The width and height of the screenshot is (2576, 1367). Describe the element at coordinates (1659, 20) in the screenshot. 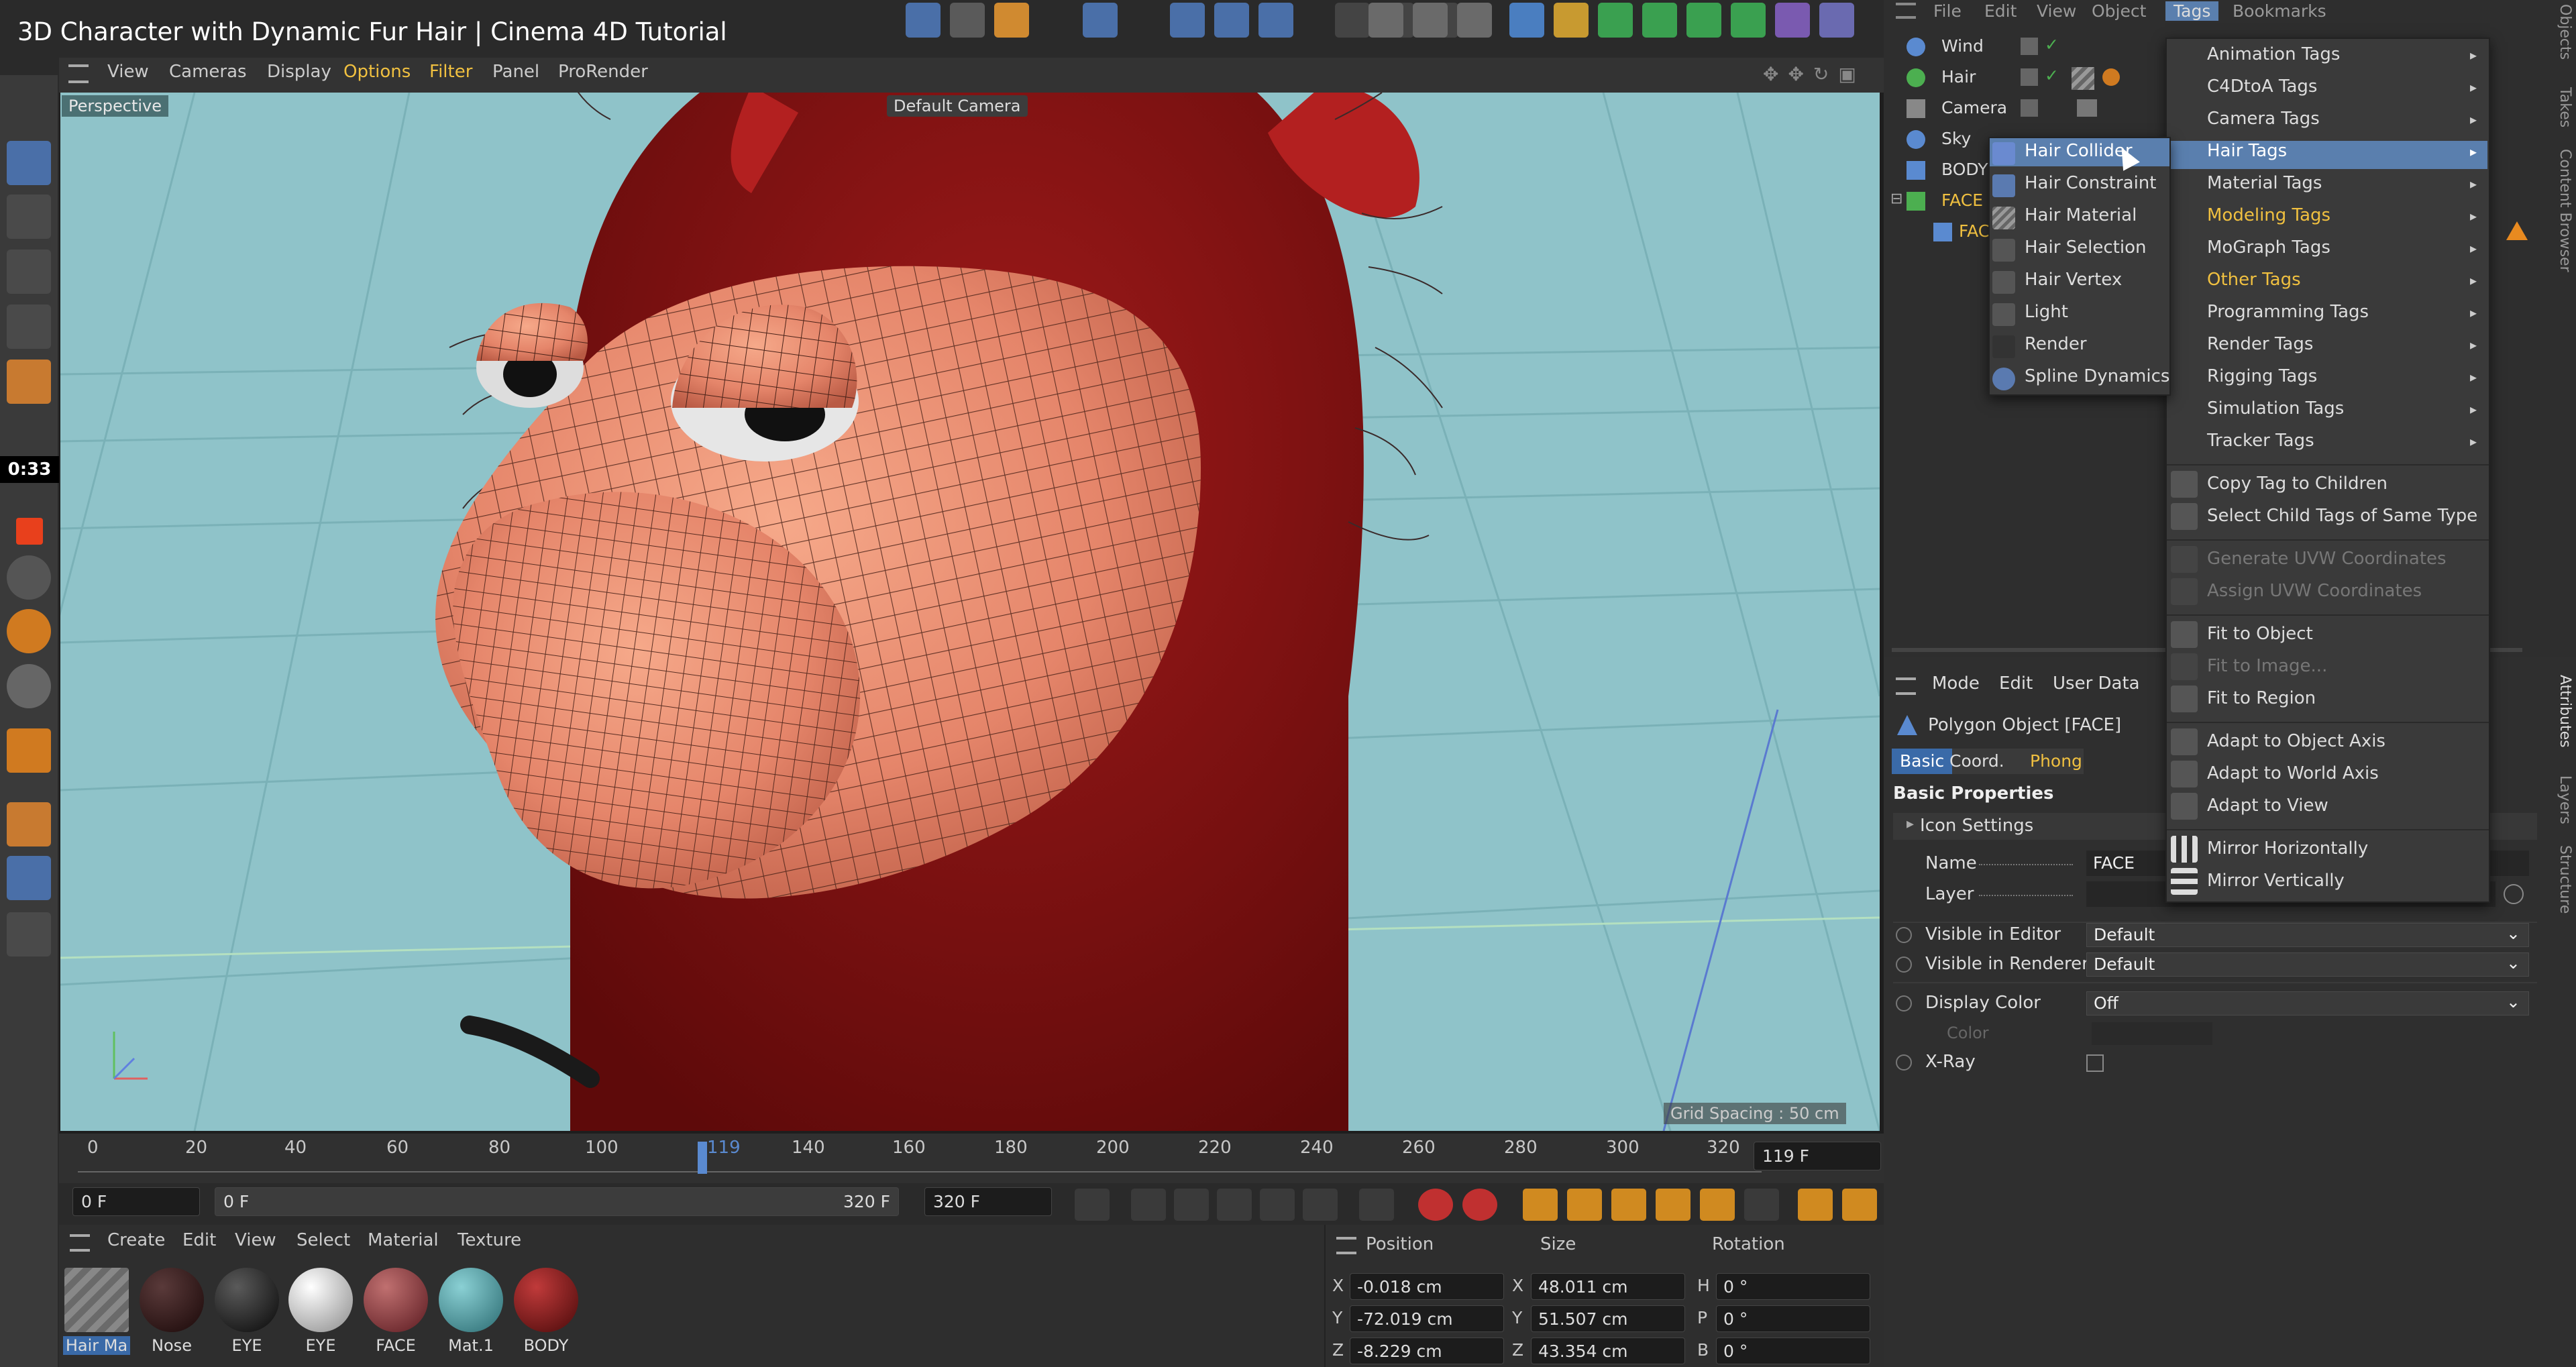

I see `extrude-icon` at that location.